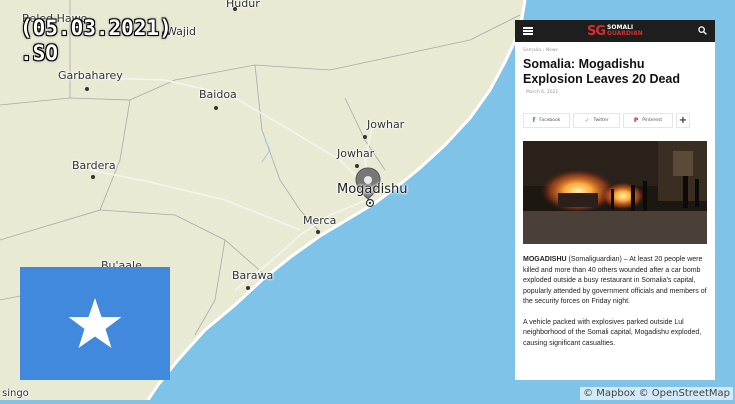 The width and height of the screenshot is (735, 404). What do you see at coordinates (243, 5) in the screenshot?
I see `city-label-hudur: Hudur` at bounding box center [243, 5].